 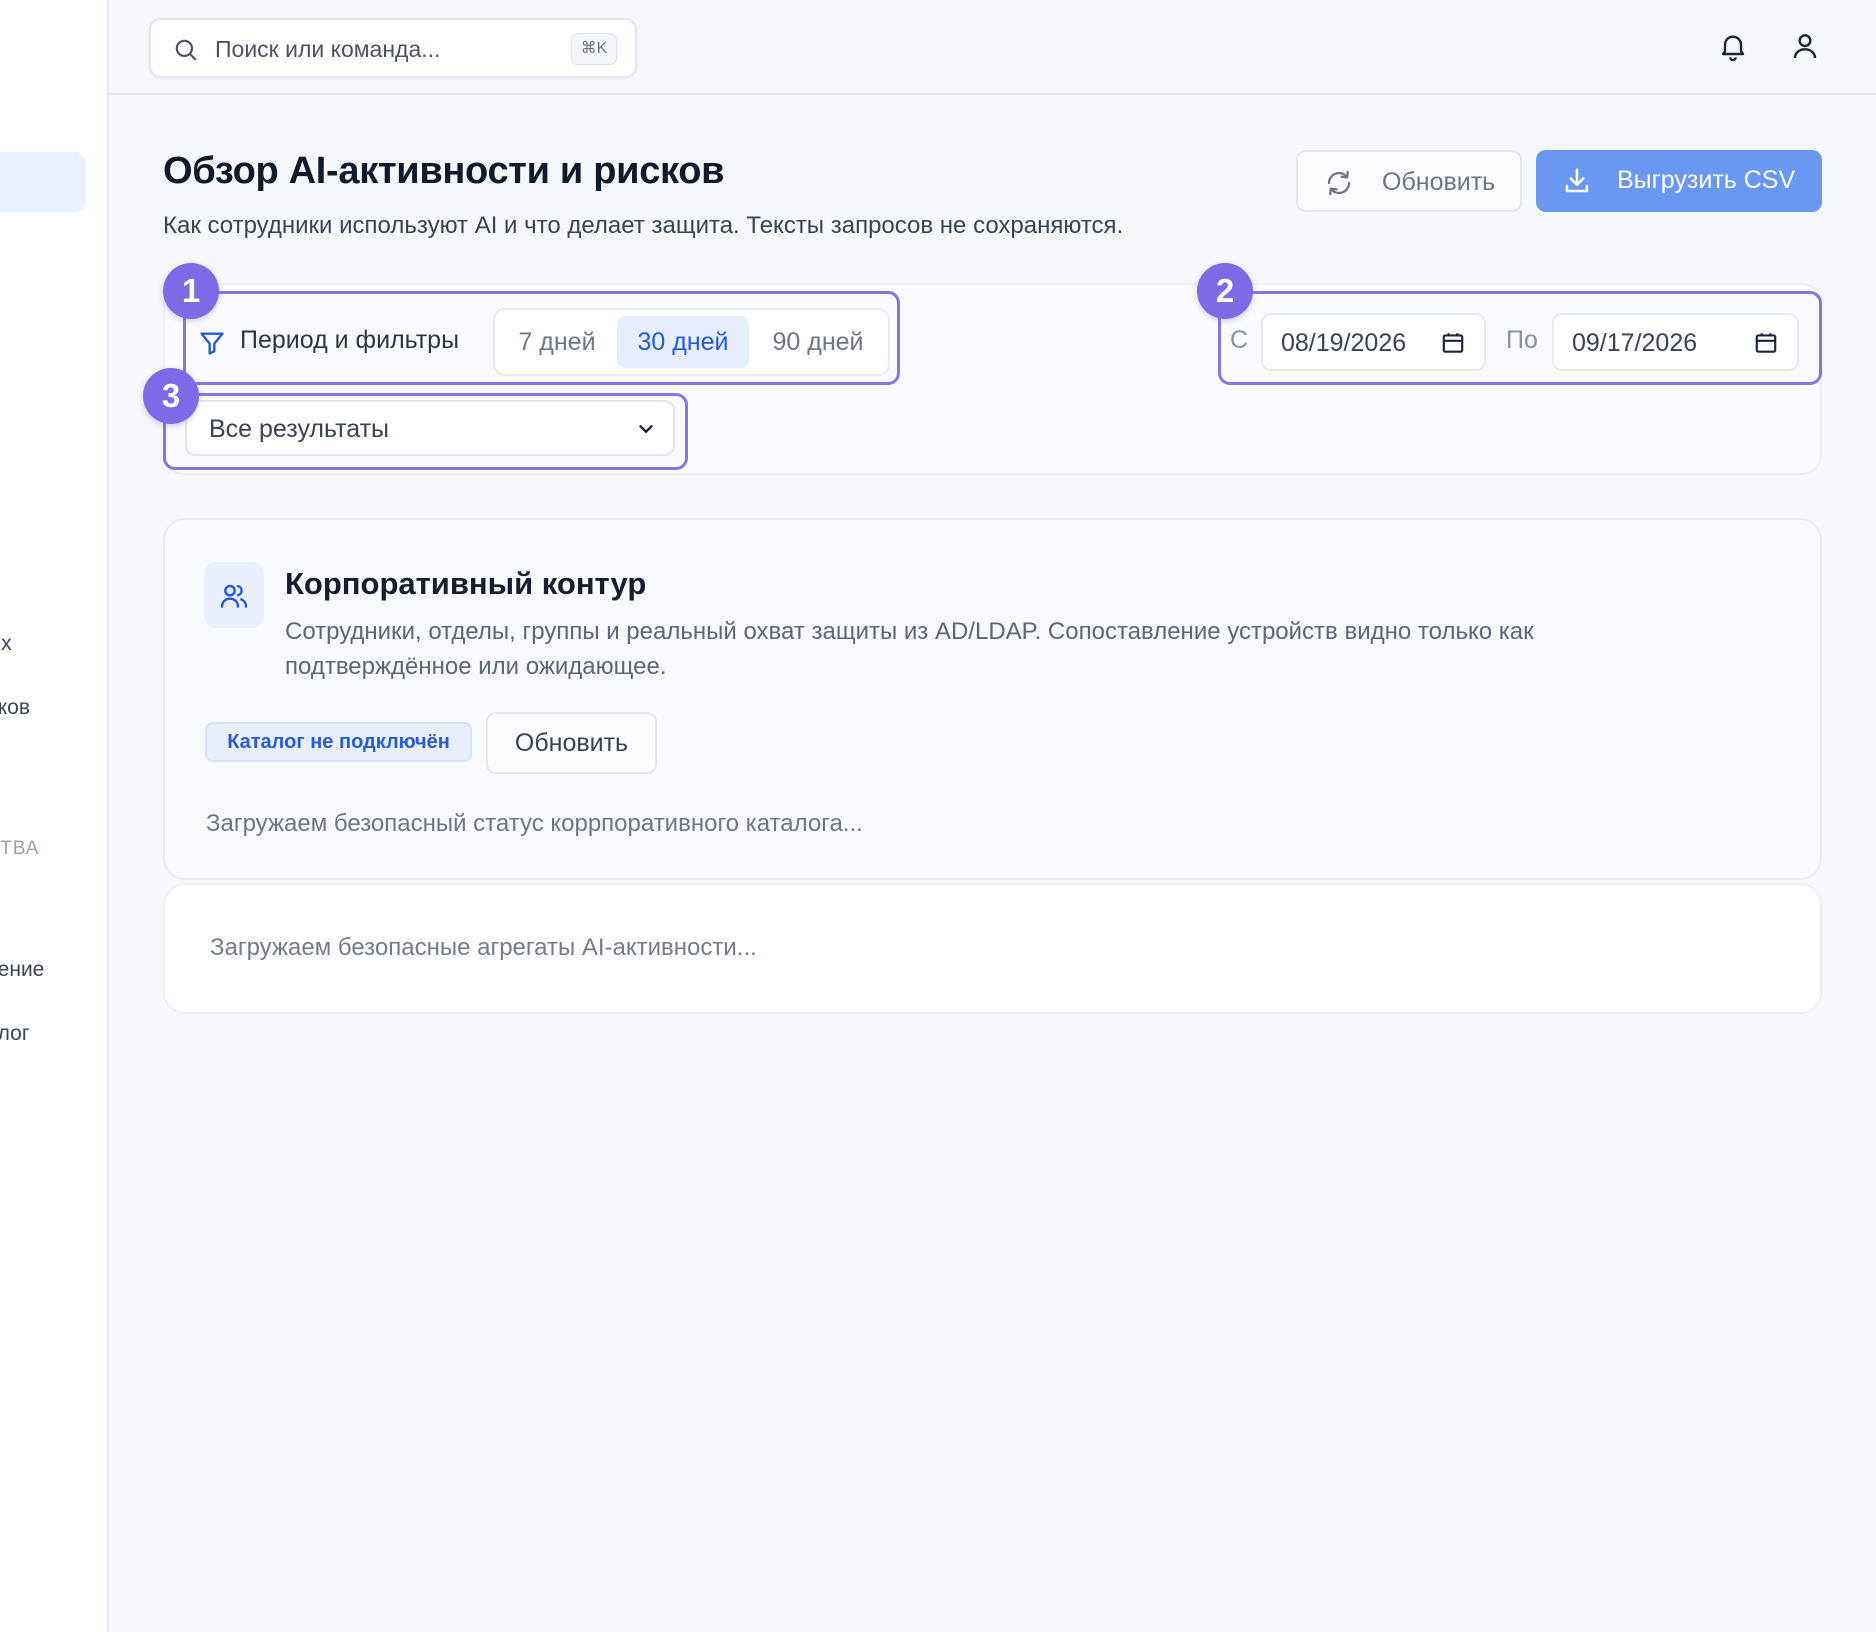 What do you see at coordinates (299, 429) in the screenshot?
I see `result-filter-value: Все результаты` at bounding box center [299, 429].